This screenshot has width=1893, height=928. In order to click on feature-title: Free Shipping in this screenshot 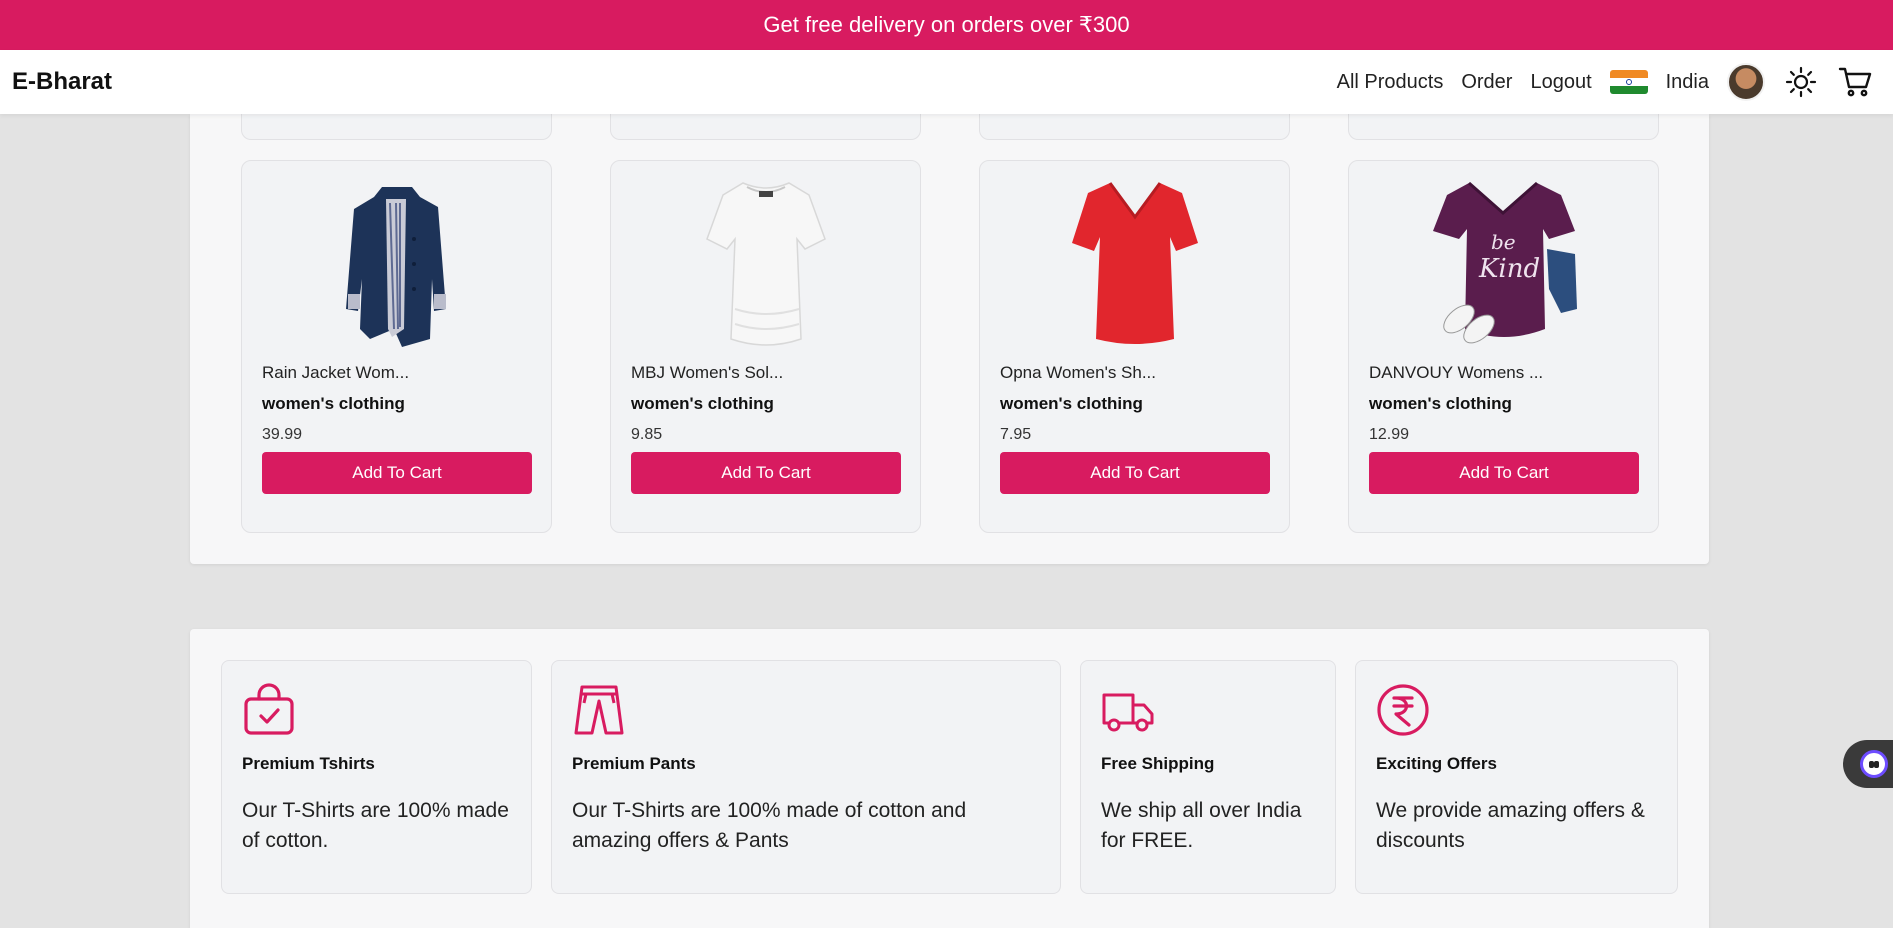, I will do `click(1158, 763)`.